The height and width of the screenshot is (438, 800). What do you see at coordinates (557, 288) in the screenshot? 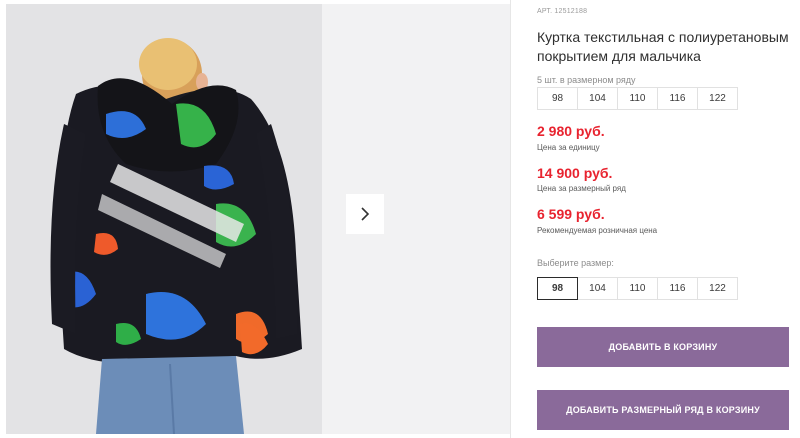
I see `size-option-98: 98` at bounding box center [557, 288].